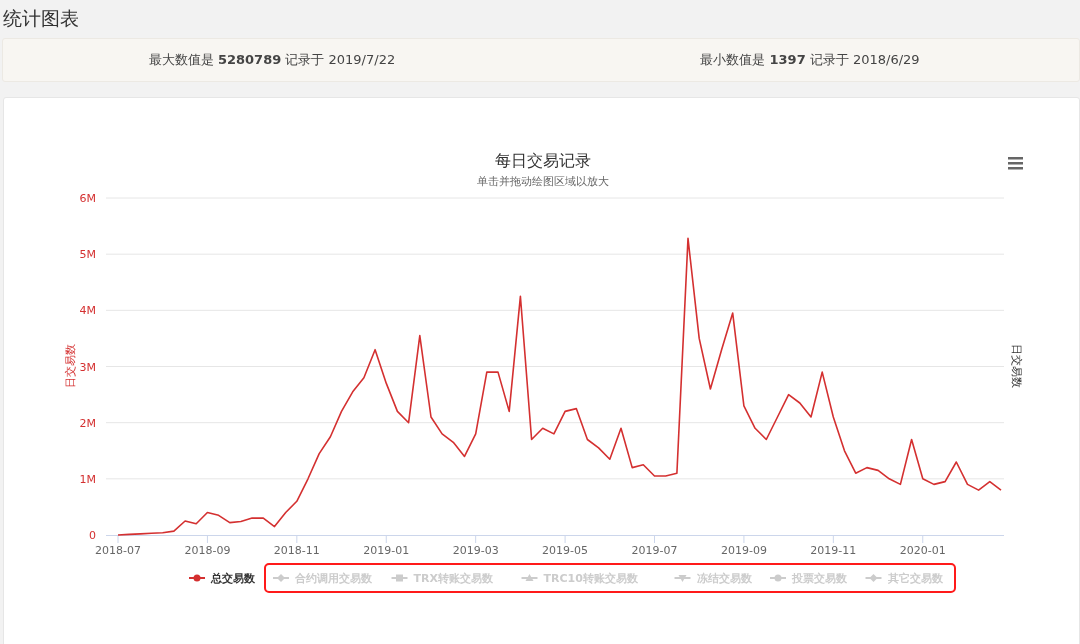 This screenshot has width=1080, height=644. Describe the element at coordinates (87, 255) in the screenshot. I see `y-tick-label: 5M` at that location.